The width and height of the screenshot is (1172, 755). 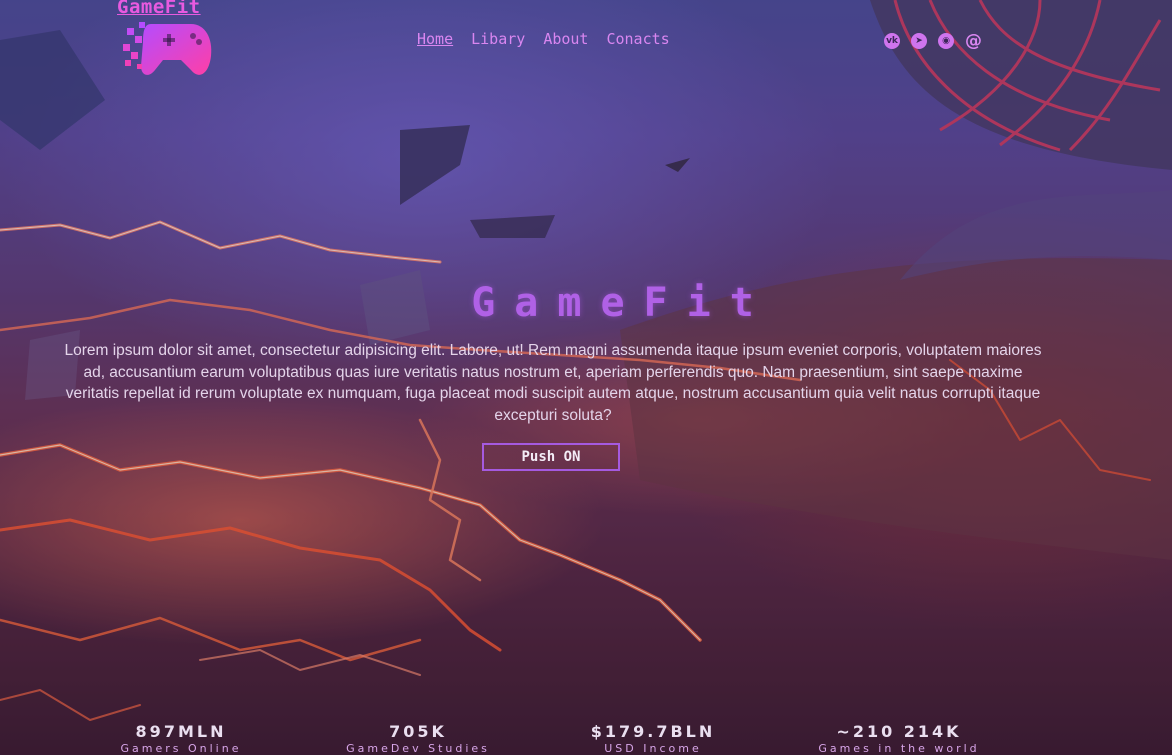 I want to click on nav-home: Home, so click(x=435, y=39).